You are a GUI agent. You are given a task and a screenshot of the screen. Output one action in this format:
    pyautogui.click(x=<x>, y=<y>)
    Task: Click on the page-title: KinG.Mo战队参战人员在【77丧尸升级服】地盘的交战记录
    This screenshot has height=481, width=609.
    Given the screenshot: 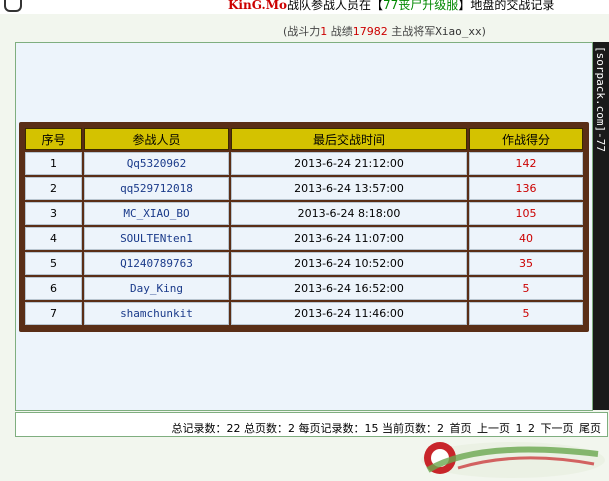 What is the action you would take?
    pyautogui.click(x=391, y=6)
    